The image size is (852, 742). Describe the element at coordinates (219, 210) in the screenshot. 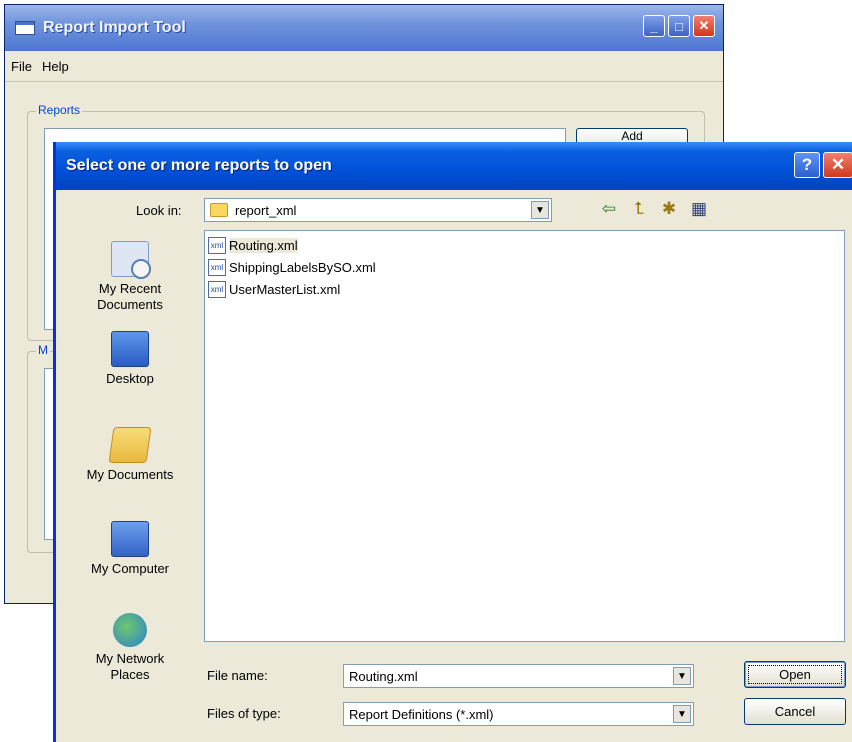

I see `folder-icon` at that location.